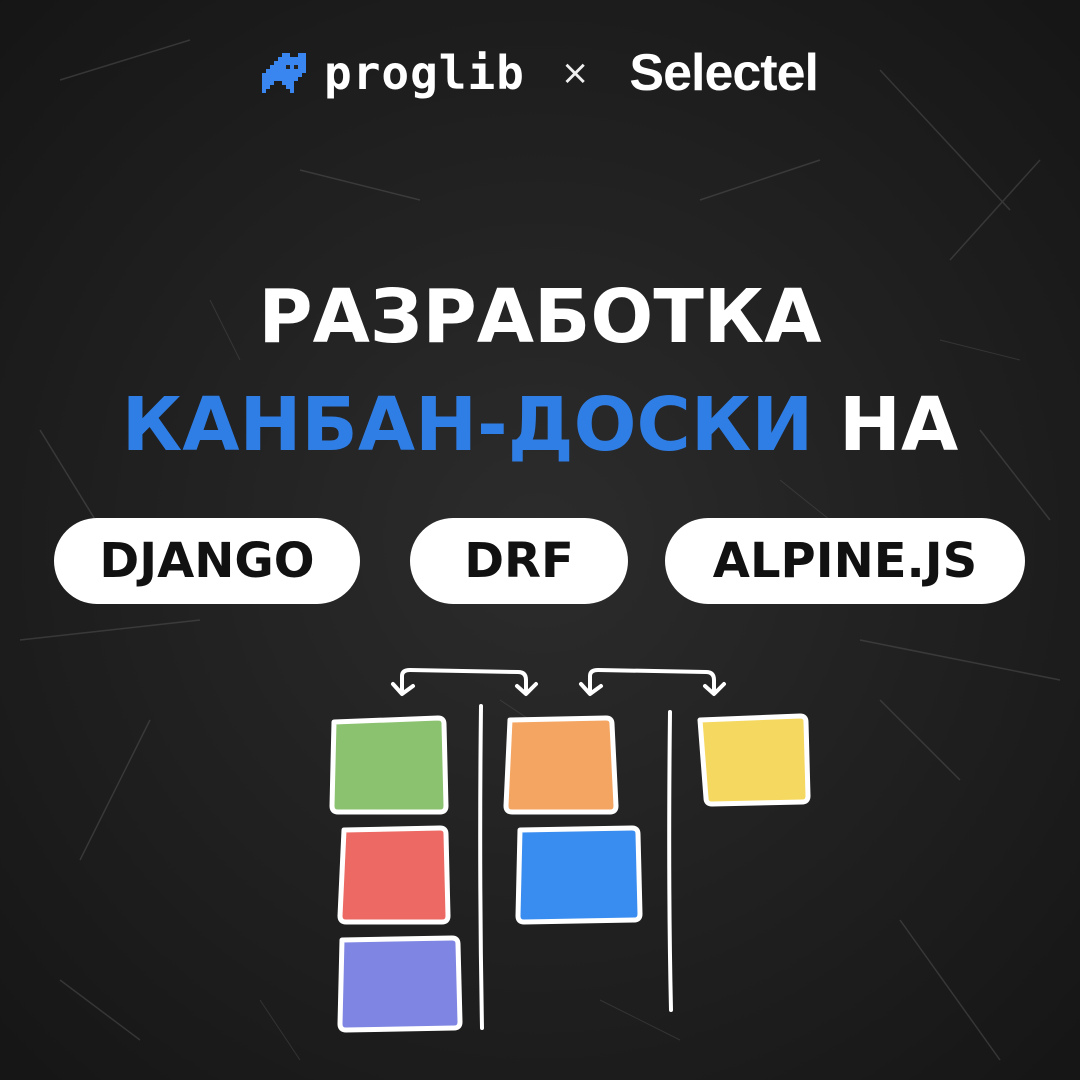  Describe the element at coordinates (652, 680) in the screenshot. I see `move-arrow-right` at that location.